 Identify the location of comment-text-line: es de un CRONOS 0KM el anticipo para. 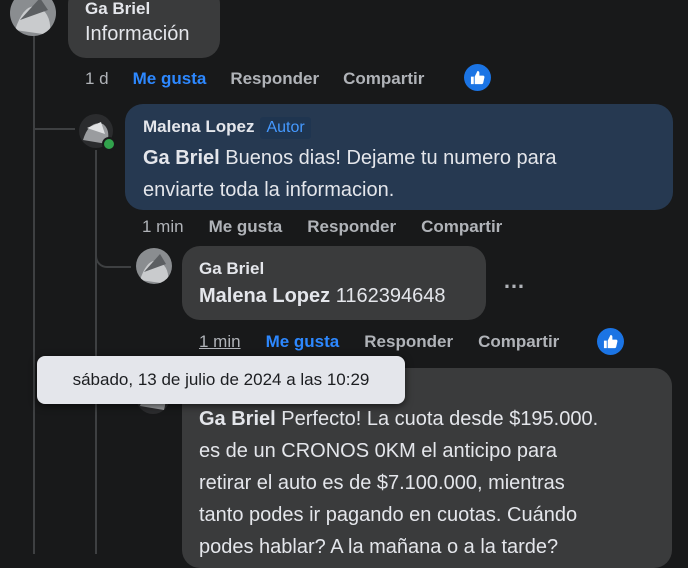
(378, 451).